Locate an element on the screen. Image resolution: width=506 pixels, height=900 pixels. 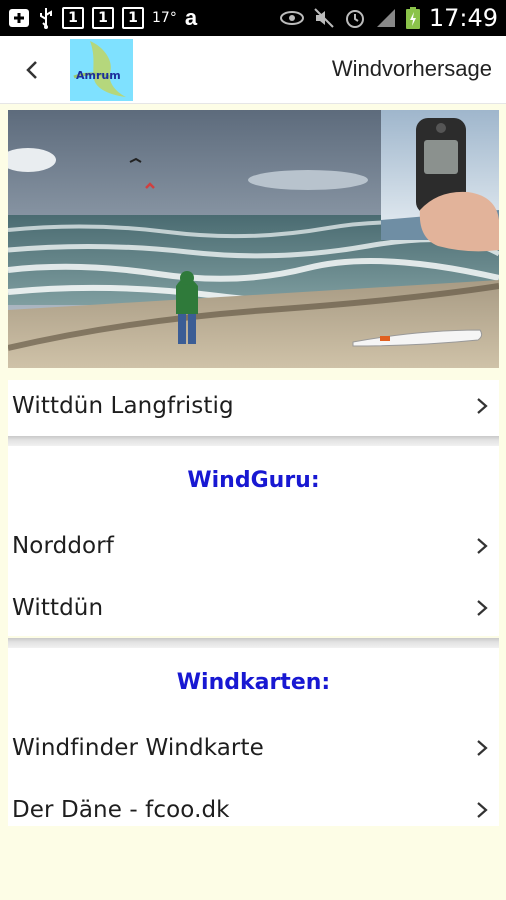
usb-icon is located at coordinates (46, 18).